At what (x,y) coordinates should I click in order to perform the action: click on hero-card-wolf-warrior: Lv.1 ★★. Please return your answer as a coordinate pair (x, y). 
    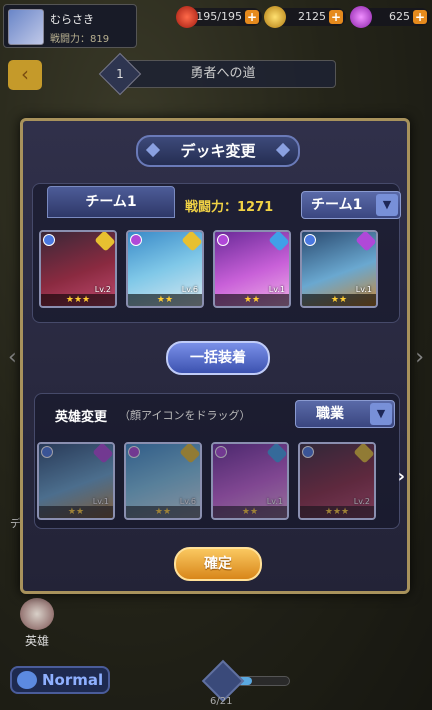
    Looking at the image, I should click on (76, 481).